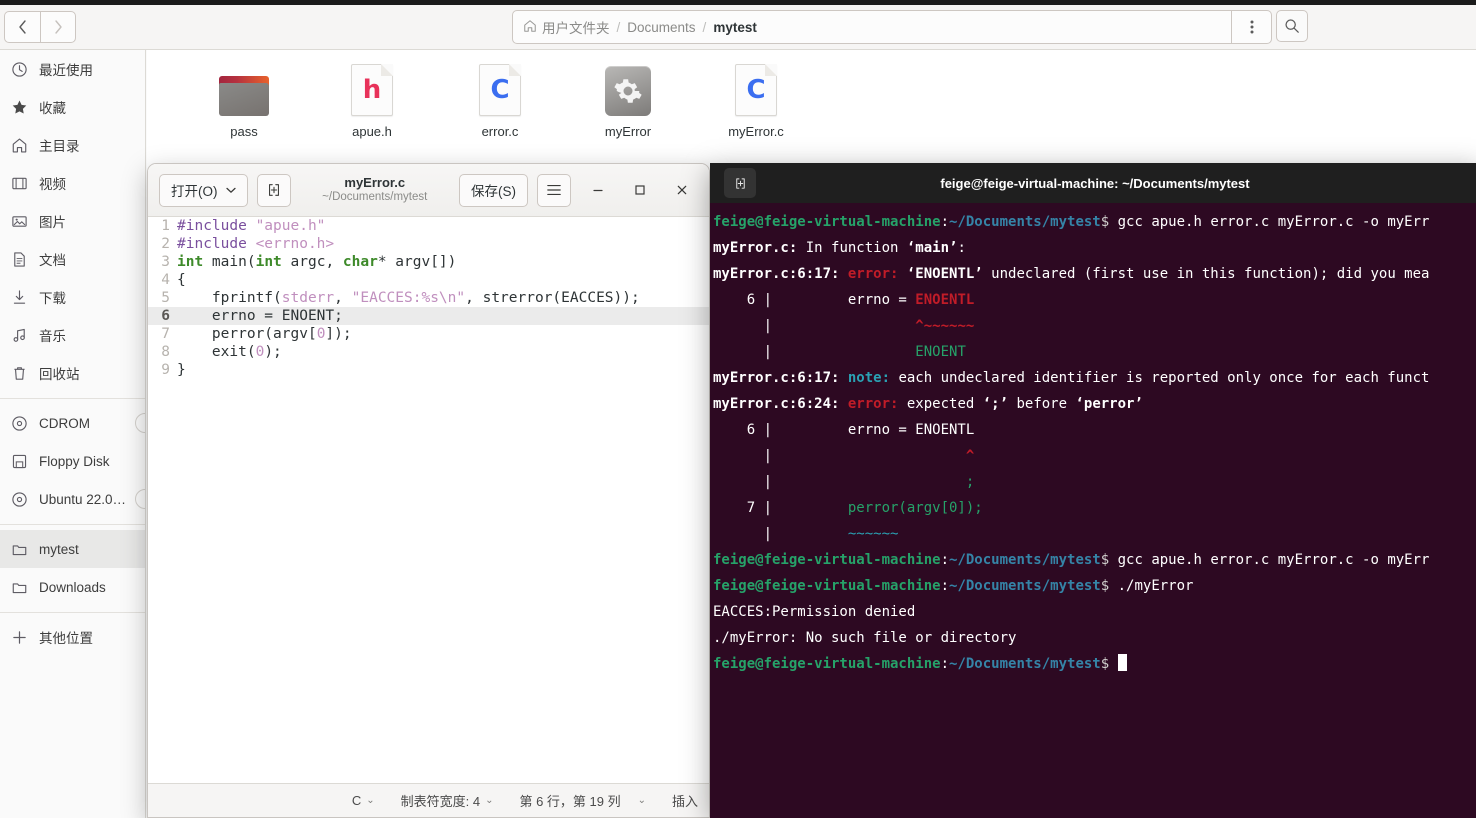 This screenshot has width=1476, height=818. Describe the element at coordinates (872, 27) in the screenshot. I see `breadcrumb-path-bar: 用户文件夹 / Documents / mytest` at that location.